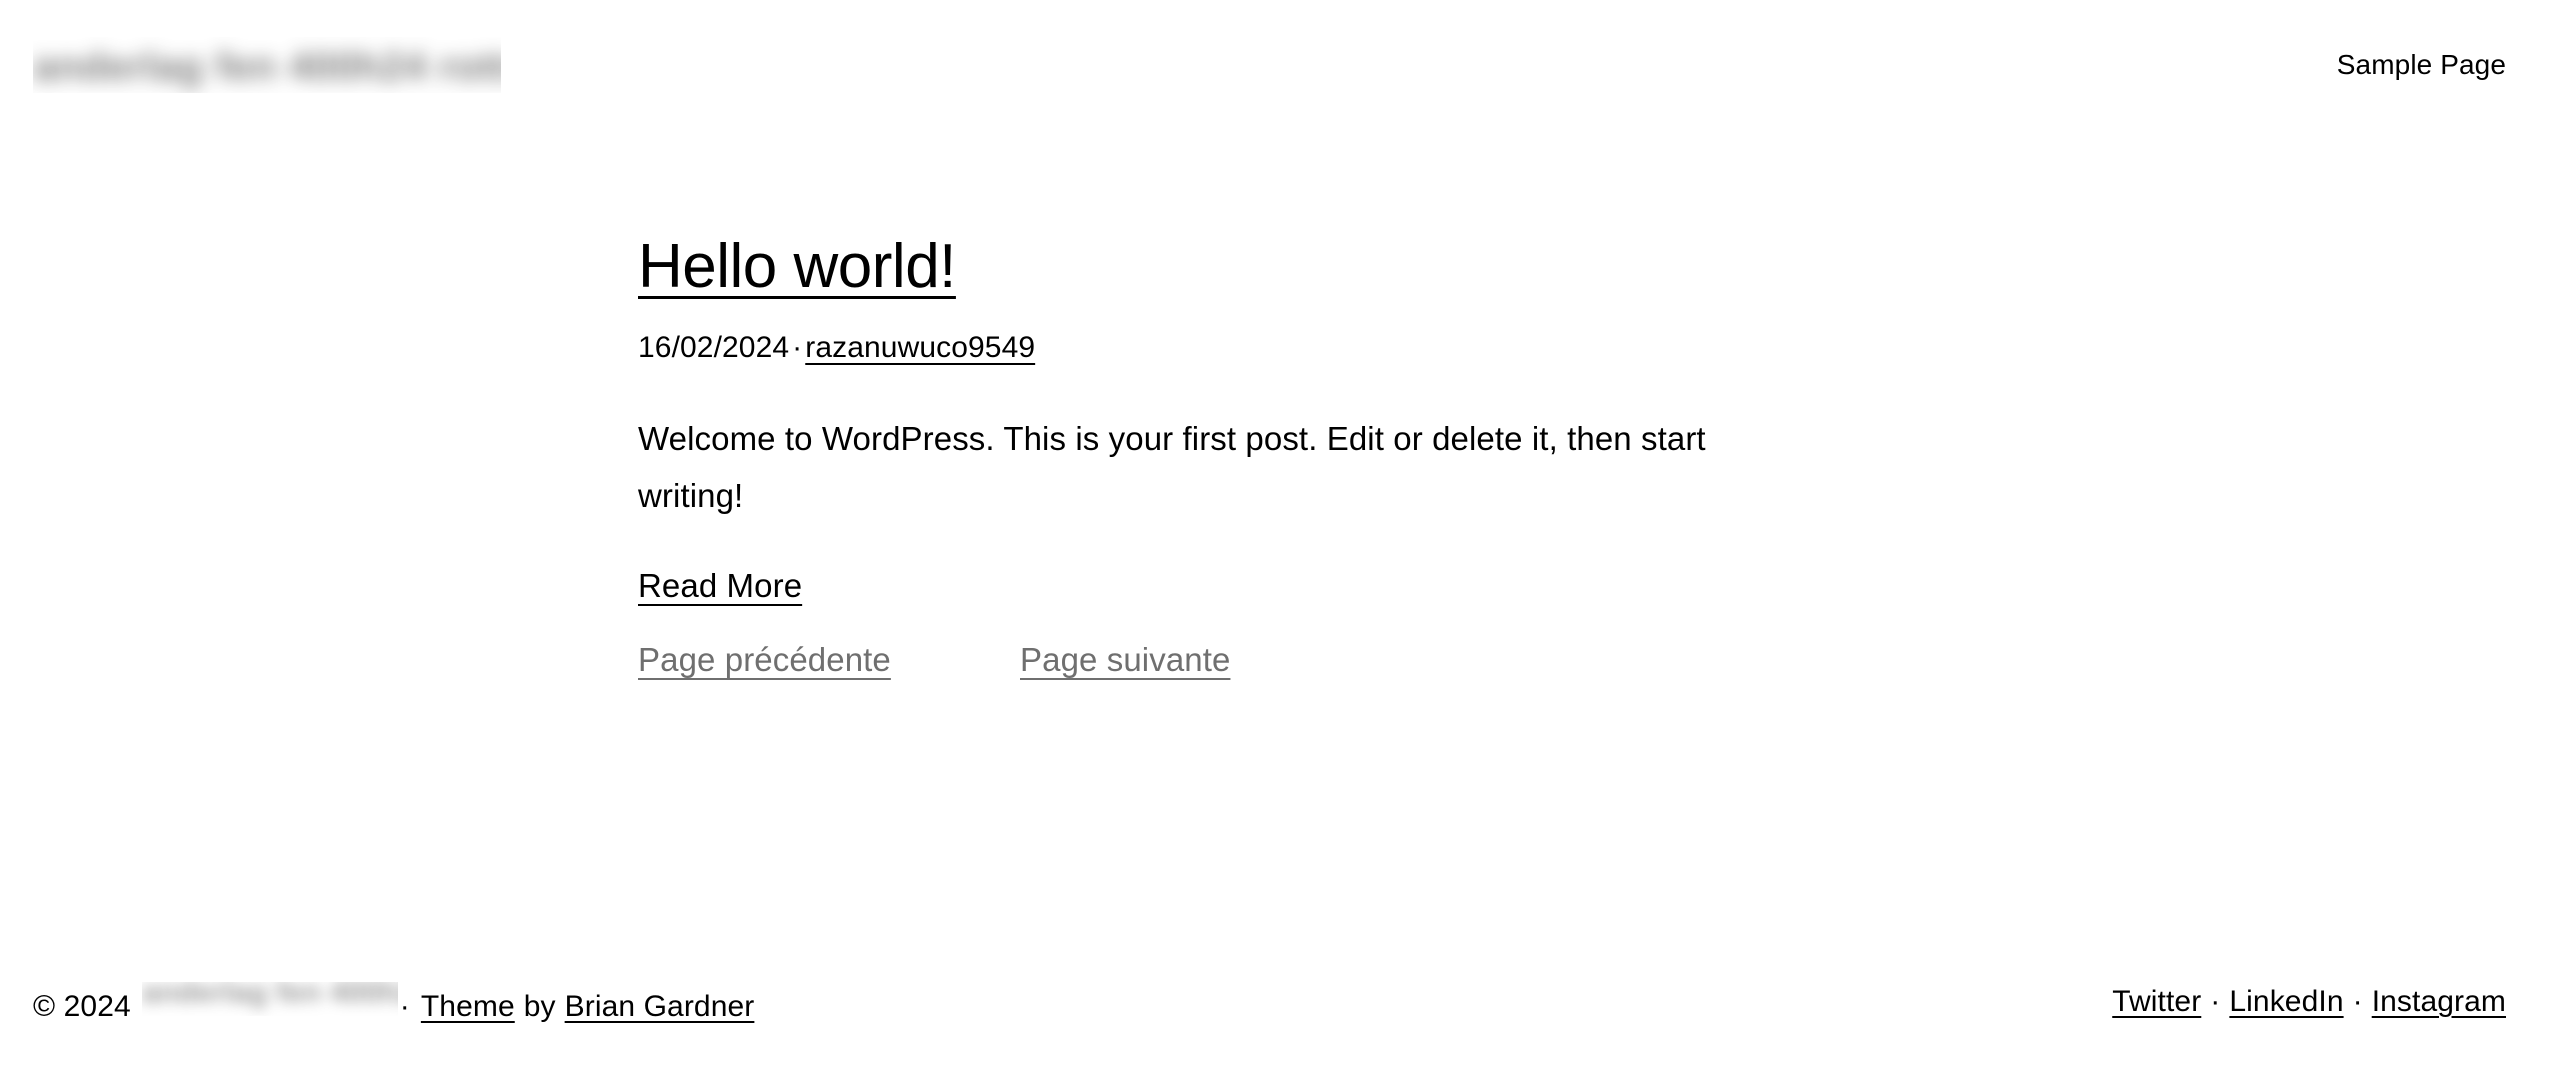 The height and width of the screenshot is (1074, 2556). I want to click on pagination-next-link: Page suivante, so click(1125, 660).